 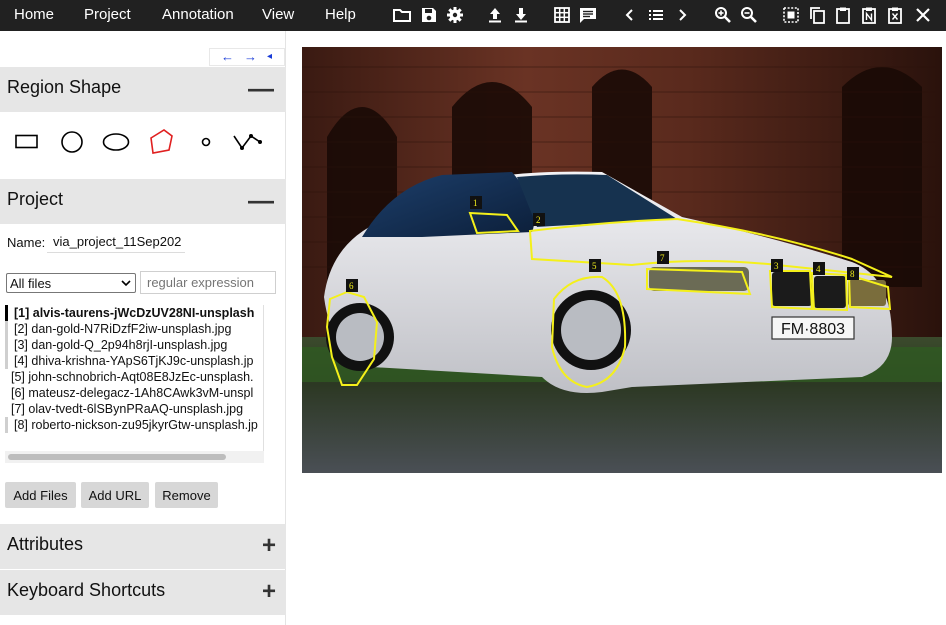 I want to click on region-label: 5, so click(x=594, y=266).